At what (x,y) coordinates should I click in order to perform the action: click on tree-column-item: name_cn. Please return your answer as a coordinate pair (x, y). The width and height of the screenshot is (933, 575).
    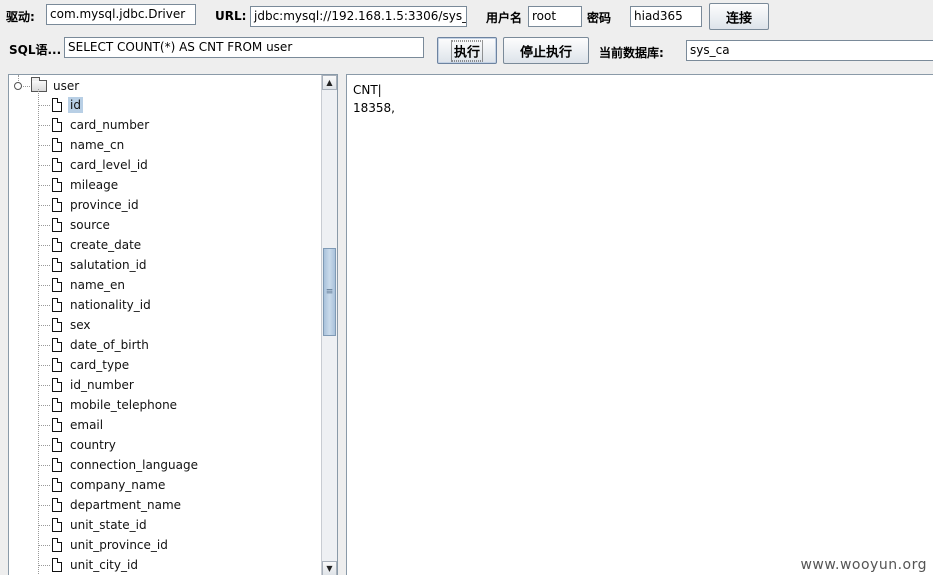
    Looking at the image, I should click on (89, 145).